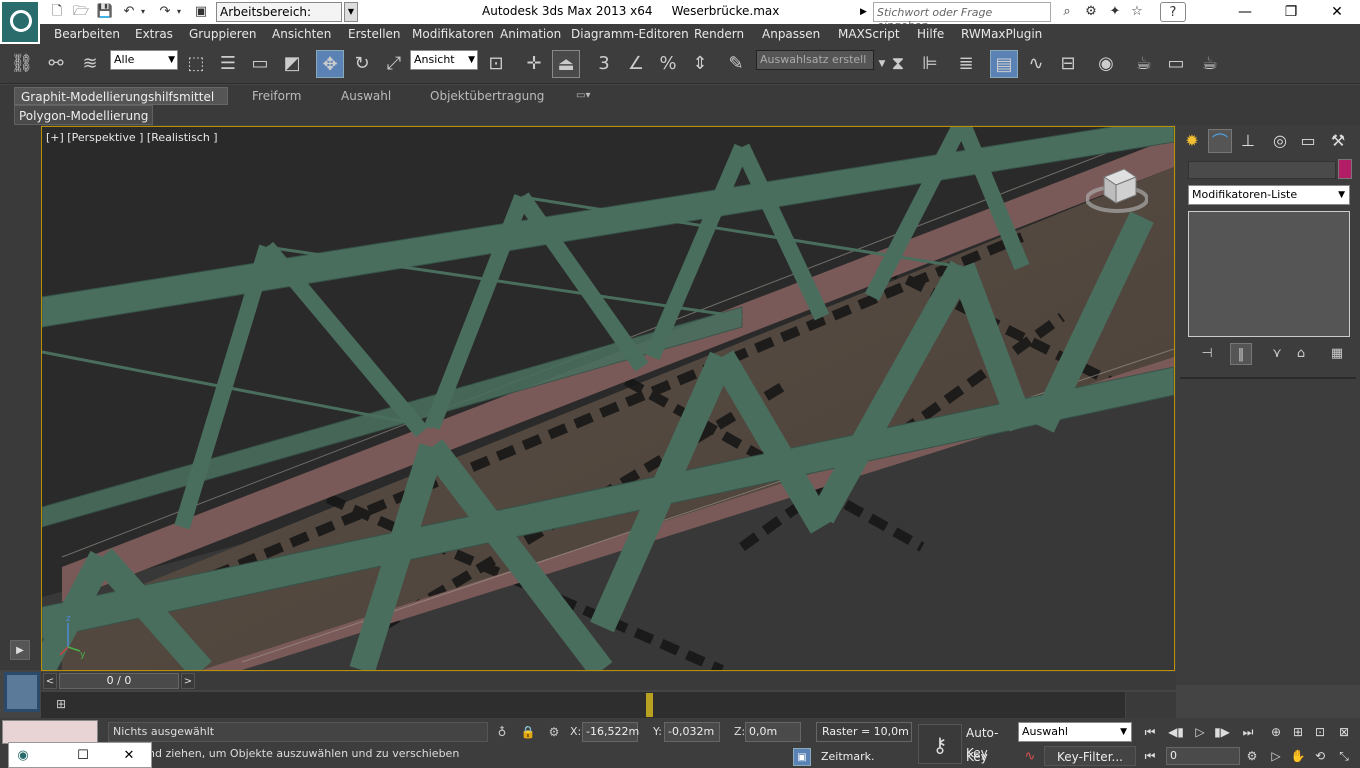 This screenshot has width=1360, height=768. What do you see at coordinates (394, 64) in the screenshot?
I see `select-and-scale-icon: ⤢` at bounding box center [394, 64].